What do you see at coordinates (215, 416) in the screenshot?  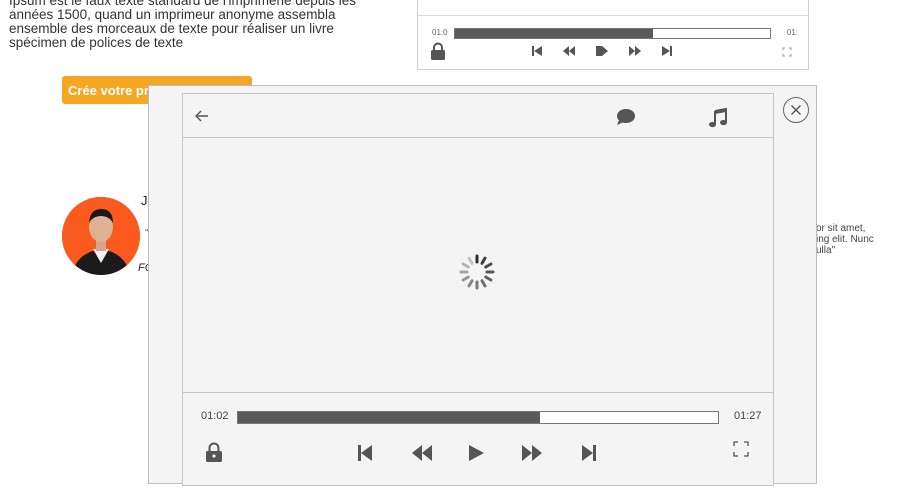 I see `time-current: 01:02` at bounding box center [215, 416].